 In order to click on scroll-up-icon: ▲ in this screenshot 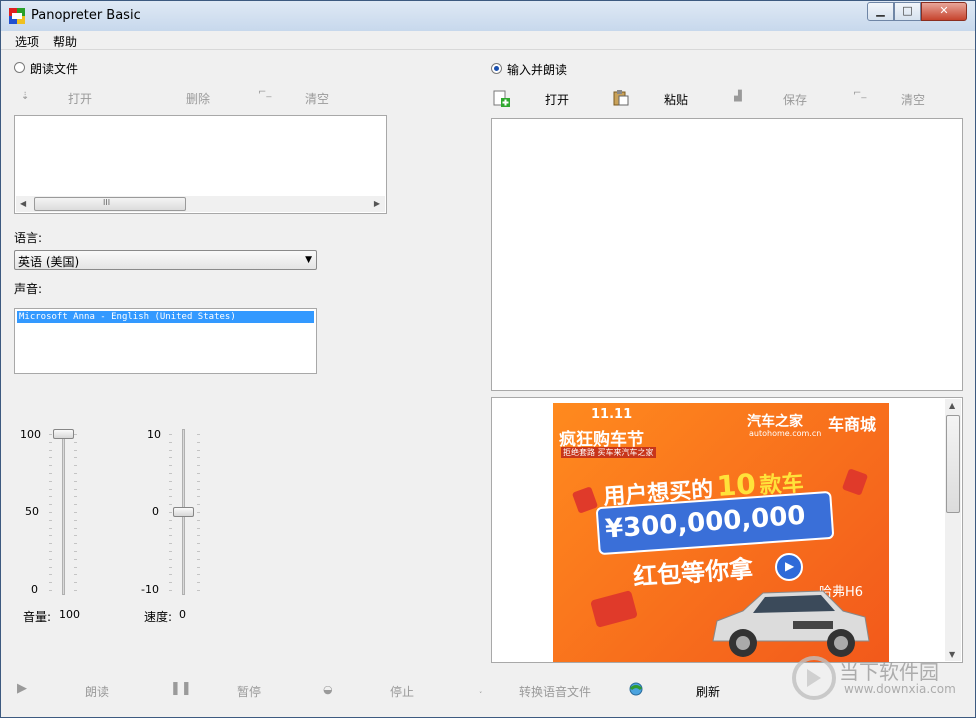, I will do `click(952, 405)`.